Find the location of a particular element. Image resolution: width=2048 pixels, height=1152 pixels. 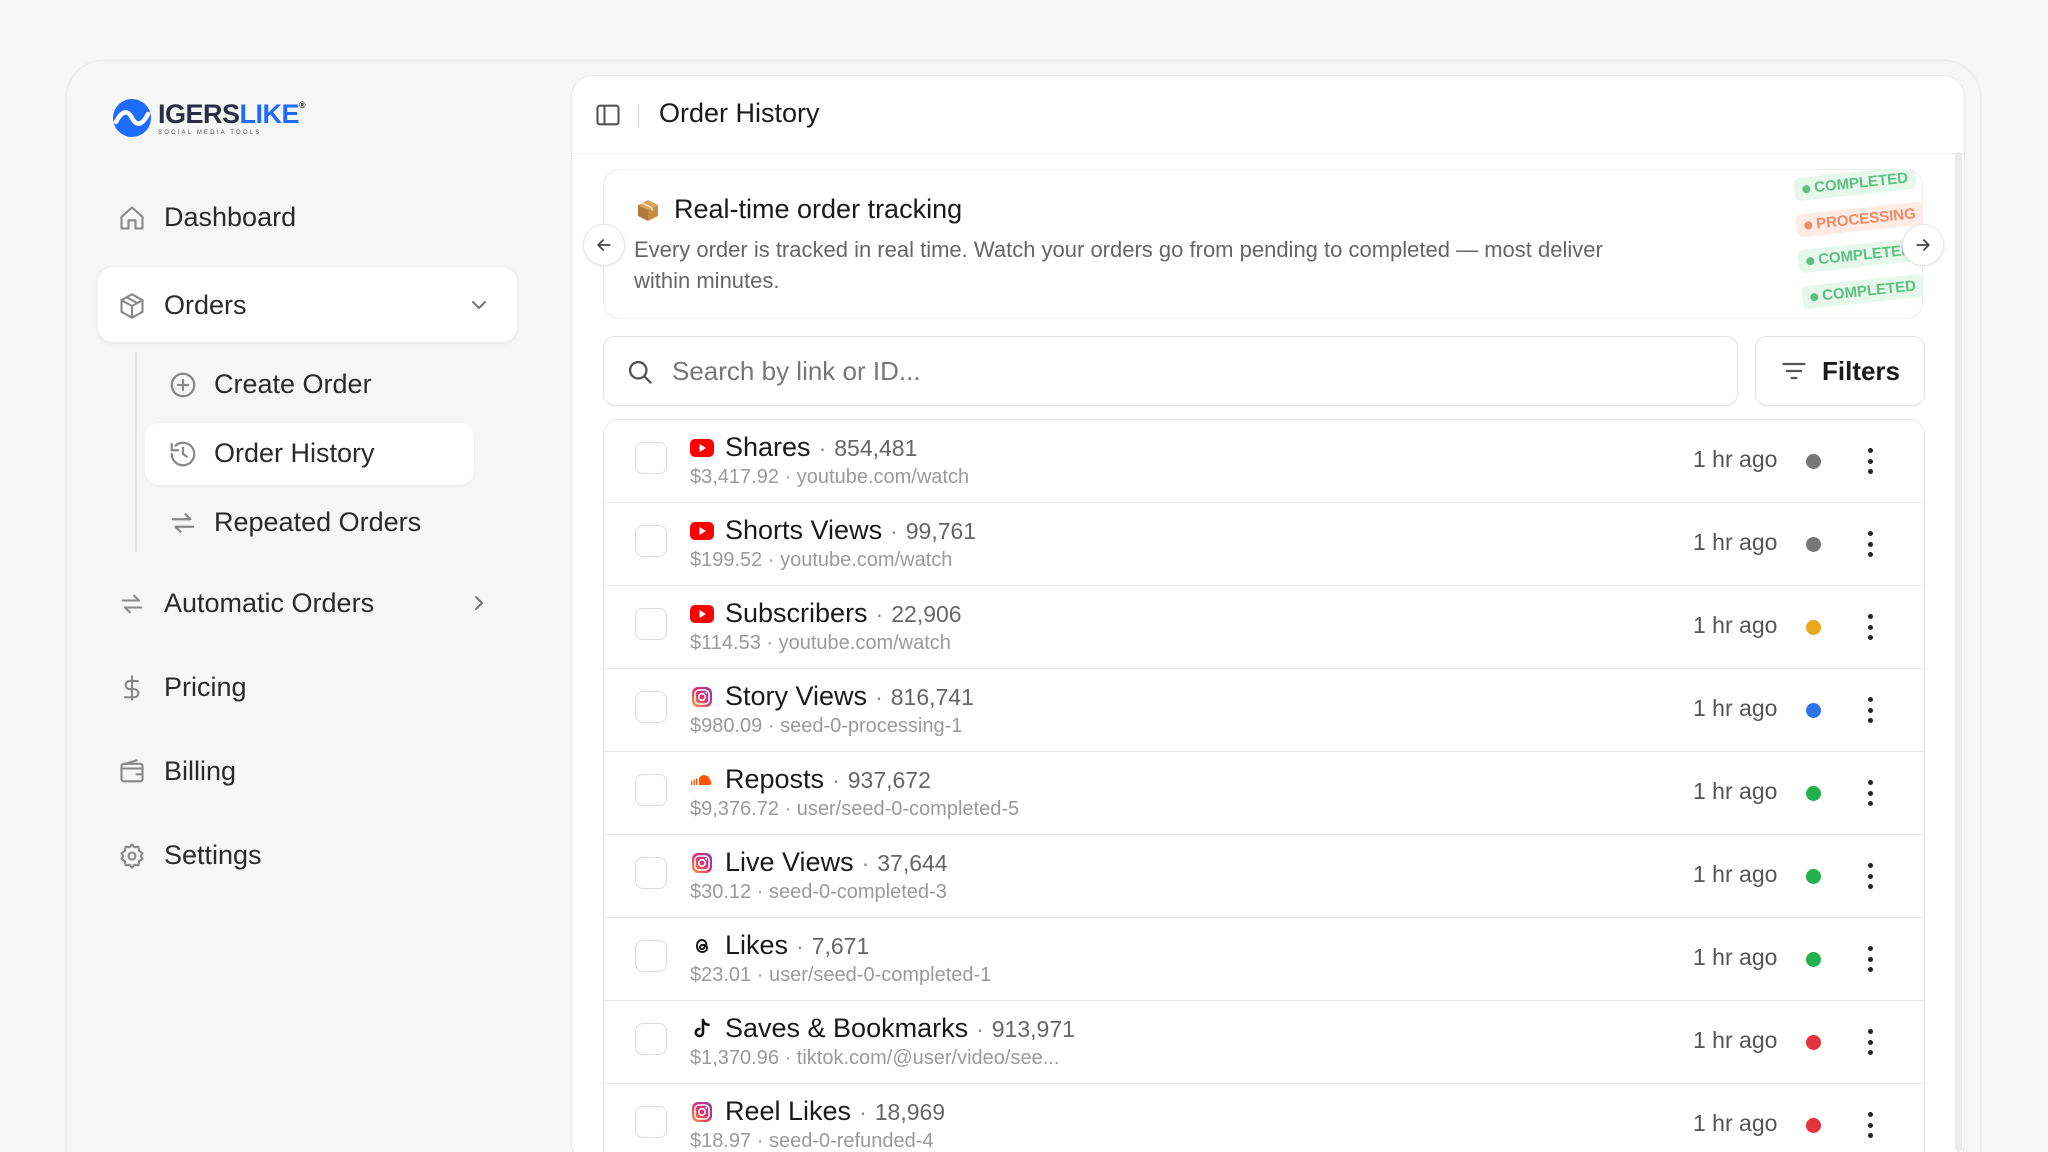

order-service-name: Live Views is located at coordinates (789, 862).